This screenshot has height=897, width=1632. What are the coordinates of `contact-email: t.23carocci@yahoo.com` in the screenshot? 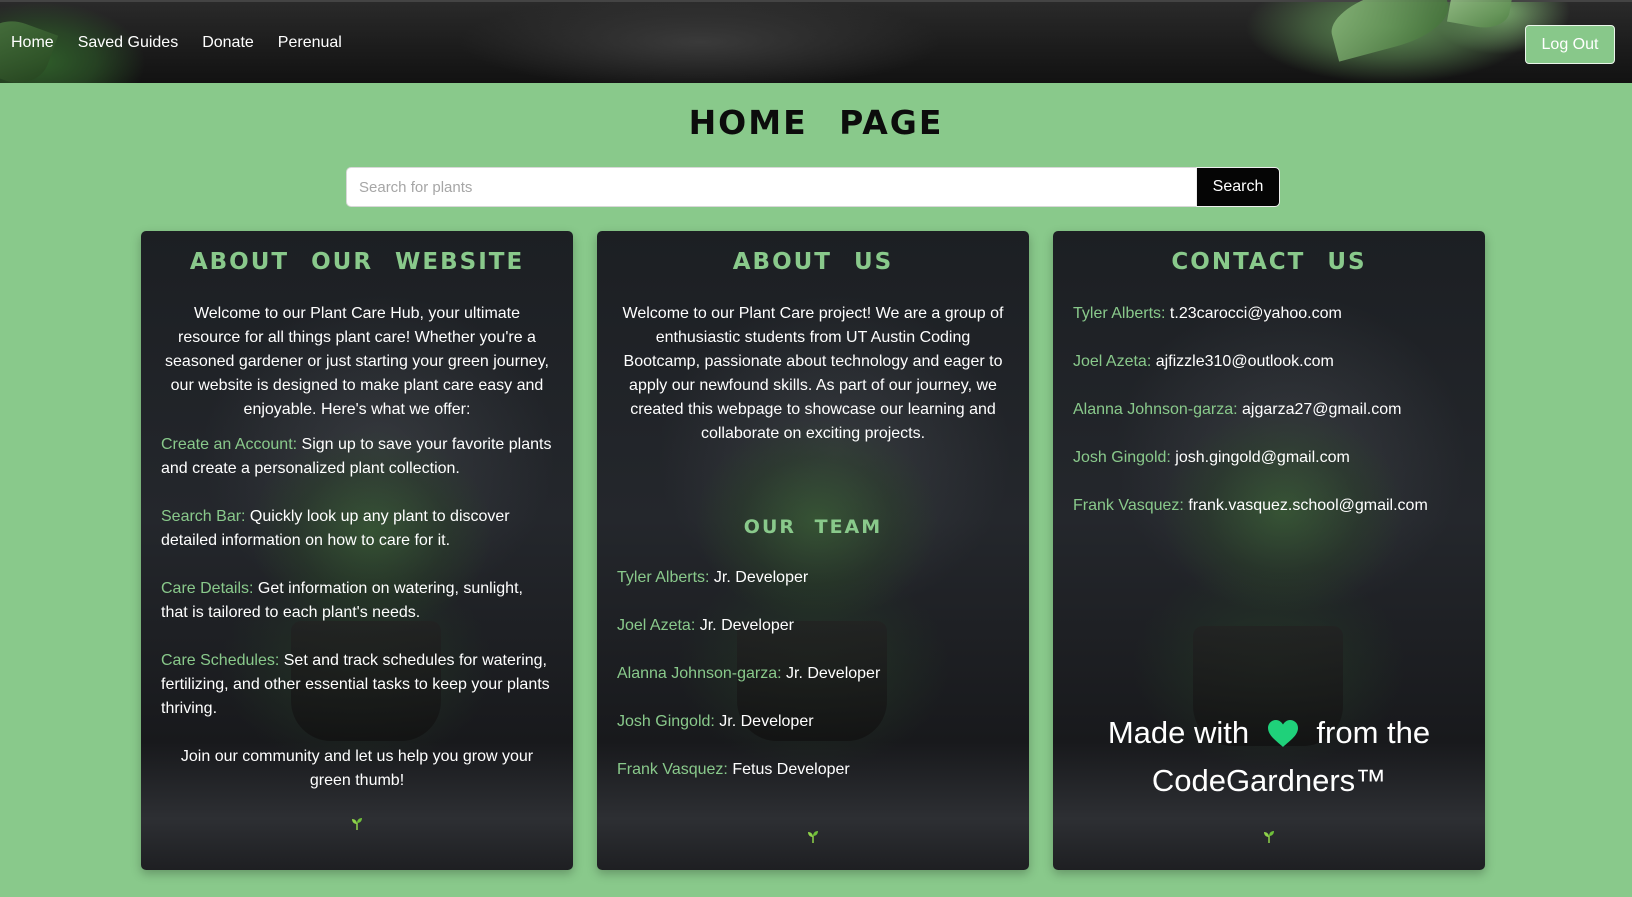 It's located at (1253, 313).